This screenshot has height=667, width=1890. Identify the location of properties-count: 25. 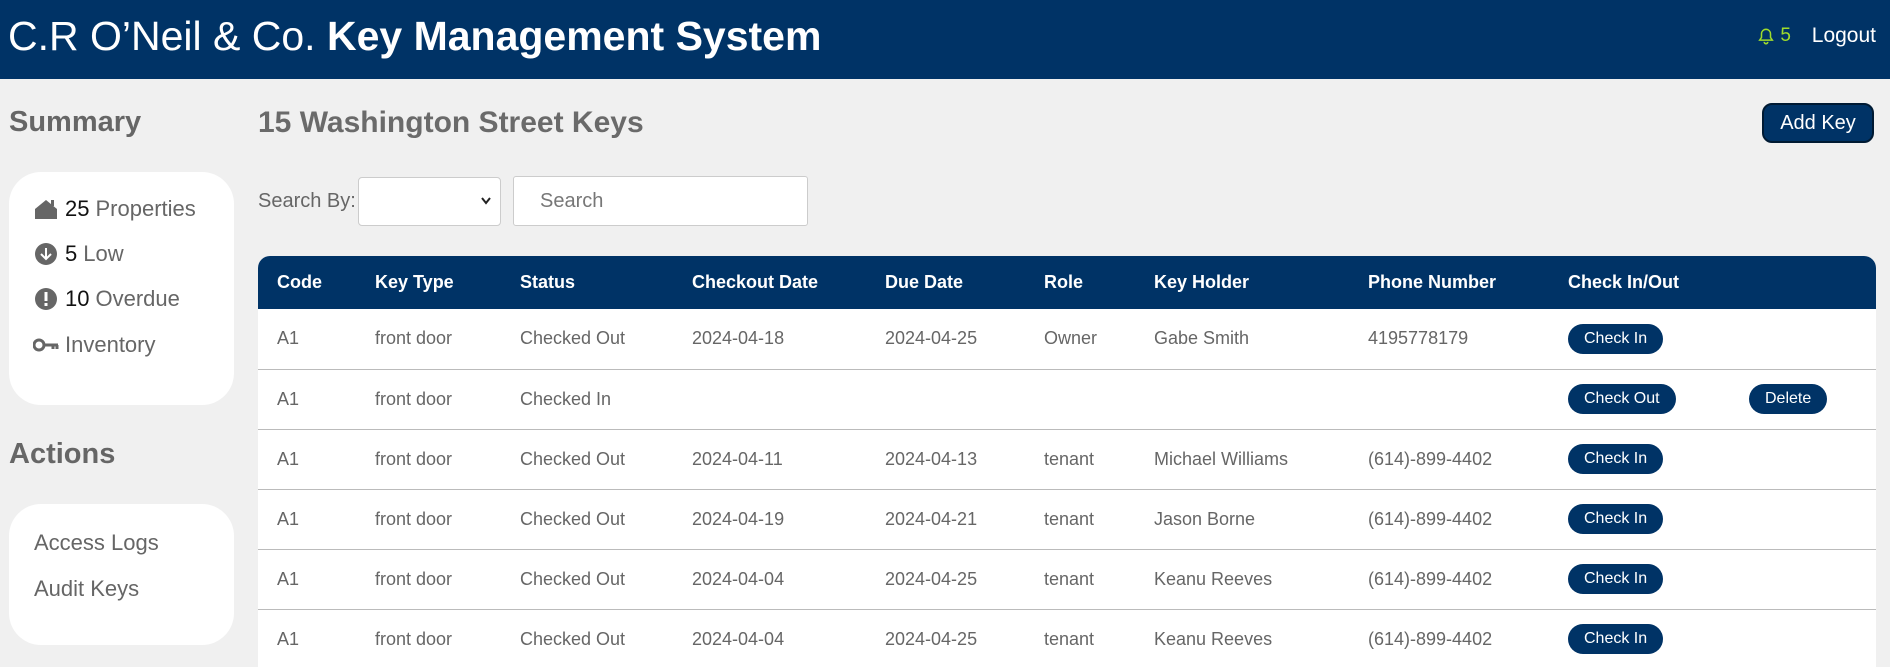
(77, 208).